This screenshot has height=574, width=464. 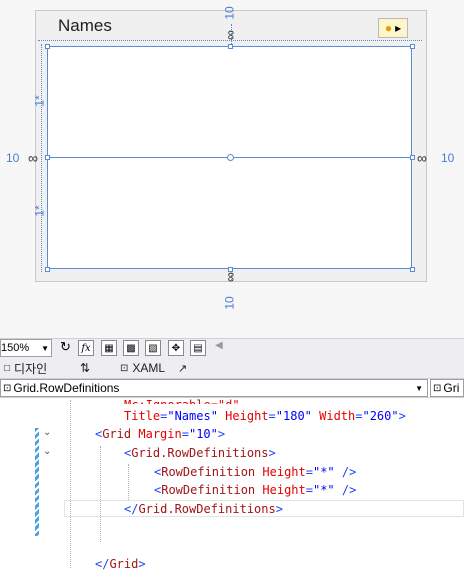 I want to click on code-line: </Grid.RowDefinitions>, so click(x=203, y=509).